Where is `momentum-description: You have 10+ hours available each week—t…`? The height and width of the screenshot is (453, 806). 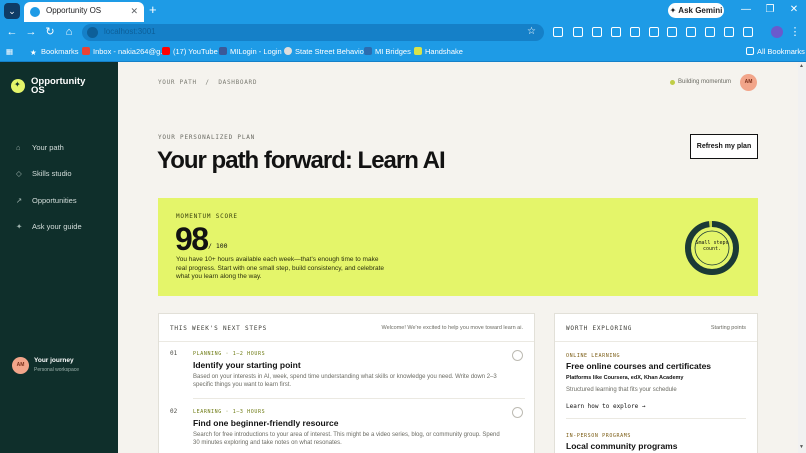
momentum-description: You have 10+ hours available each week—t… is located at coordinates (280, 268).